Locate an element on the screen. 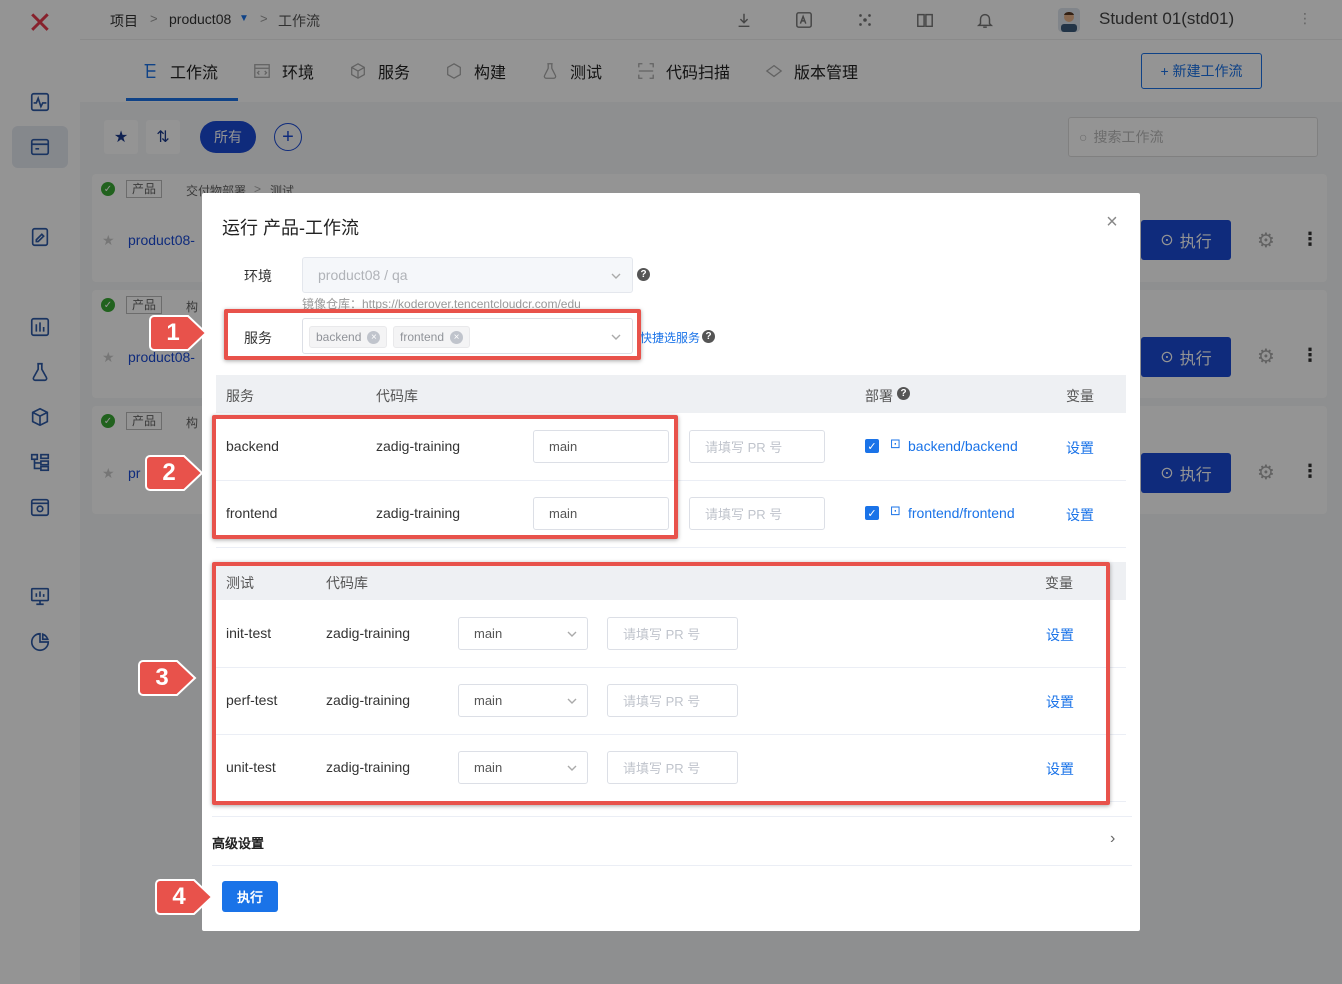 The height and width of the screenshot is (984, 1342). annotation-callout-4: 4 is located at coordinates (185, 897).